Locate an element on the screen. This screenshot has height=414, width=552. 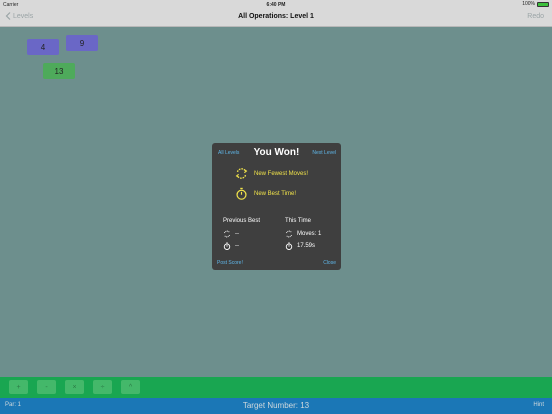
redo-button: Redo is located at coordinates (535, 16).